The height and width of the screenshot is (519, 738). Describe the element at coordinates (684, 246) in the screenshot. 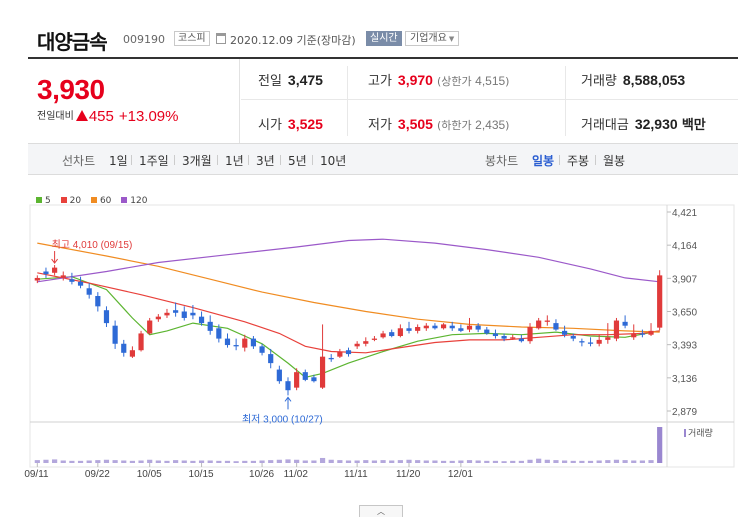

I see `y-tick-label: 4,164` at that location.